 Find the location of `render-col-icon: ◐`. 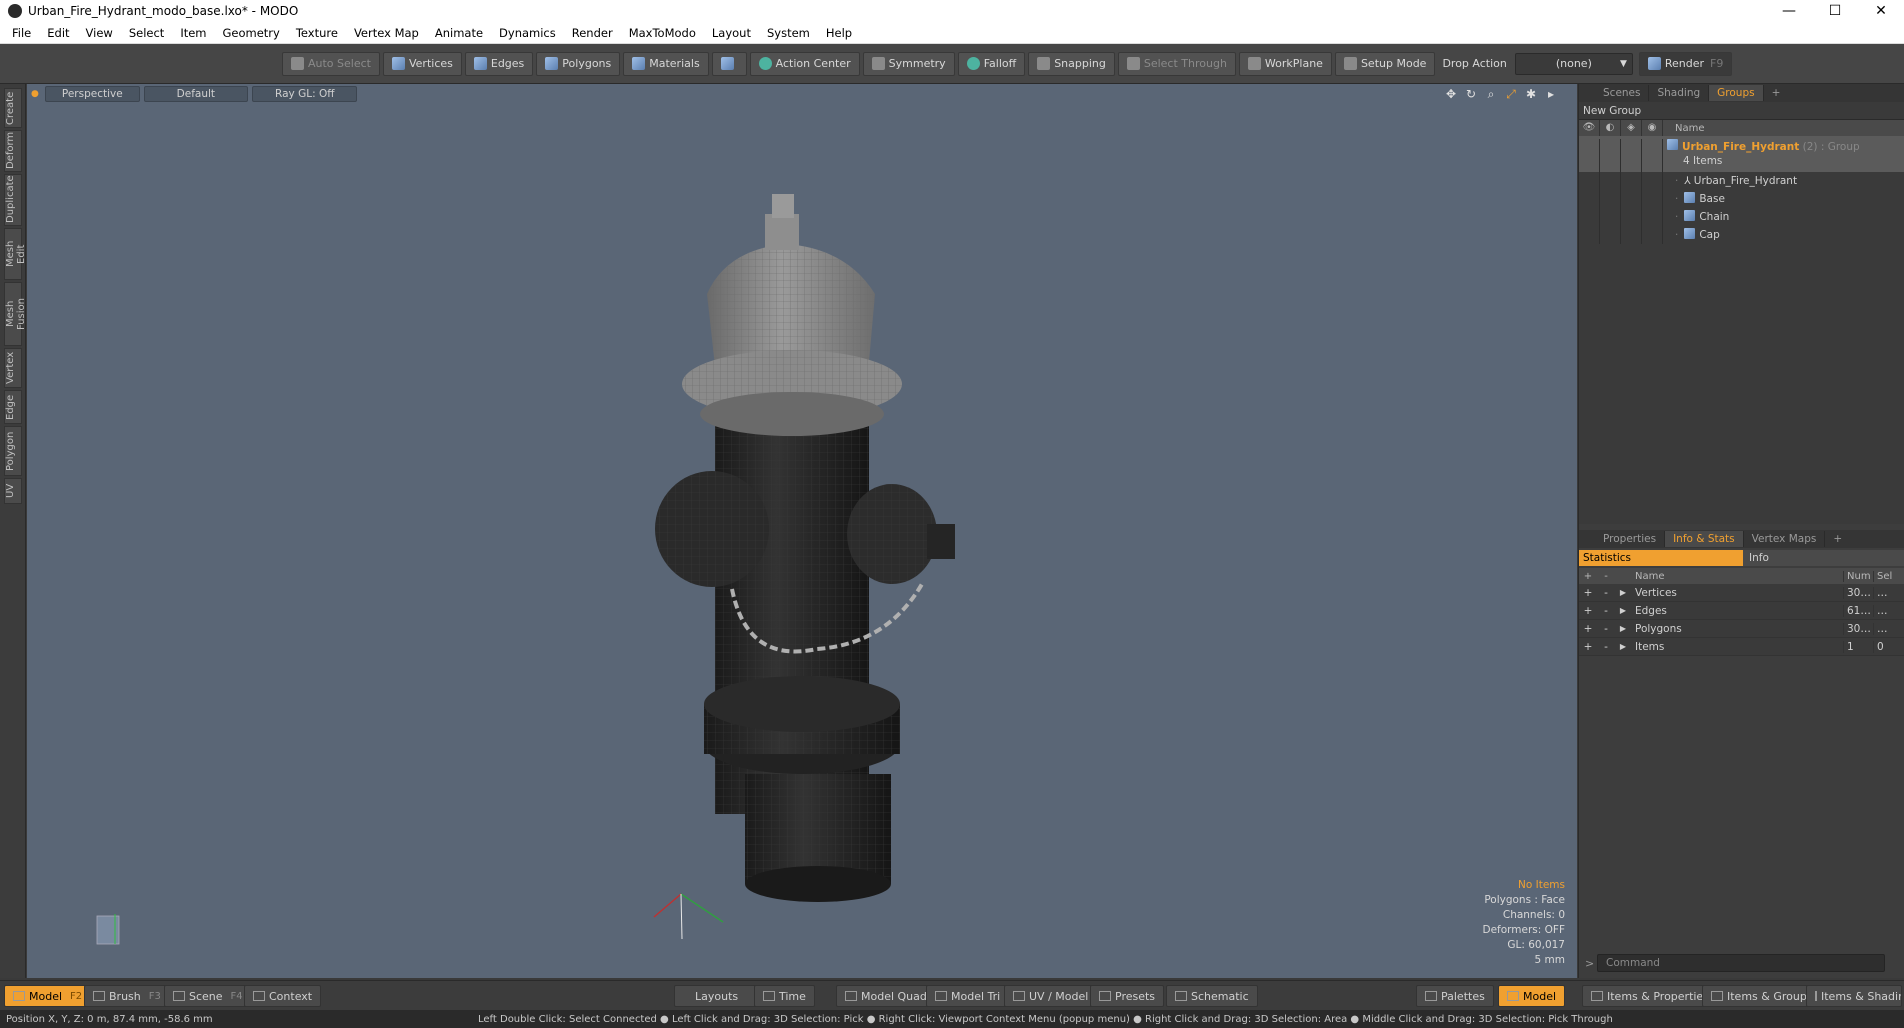

render-col-icon: ◐ is located at coordinates (1610, 128).